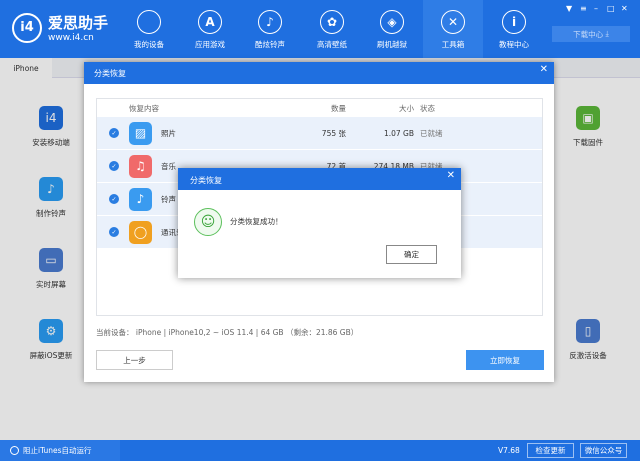 The width and height of the screenshot is (640, 461). What do you see at coordinates (509, 450) in the screenshot?
I see `version-label: V7.68` at bounding box center [509, 450].